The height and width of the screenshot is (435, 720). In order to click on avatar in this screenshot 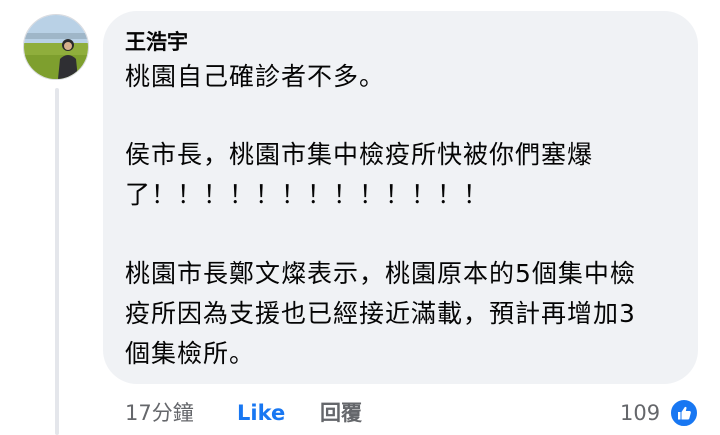, I will do `click(56, 47)`.